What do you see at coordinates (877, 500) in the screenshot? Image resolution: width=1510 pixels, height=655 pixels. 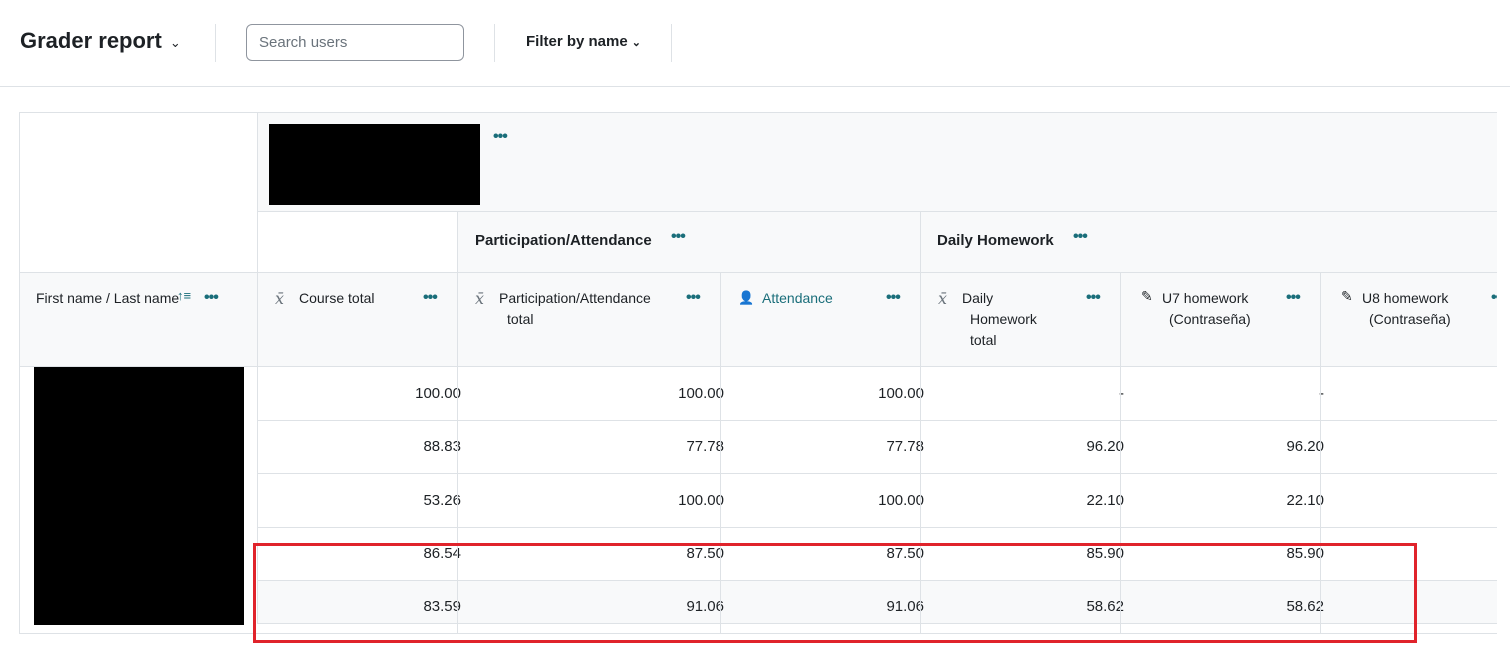 I see `table-row: 53.26 100.00 100.00 22.10 22.10` at bounding box center [877, 500].